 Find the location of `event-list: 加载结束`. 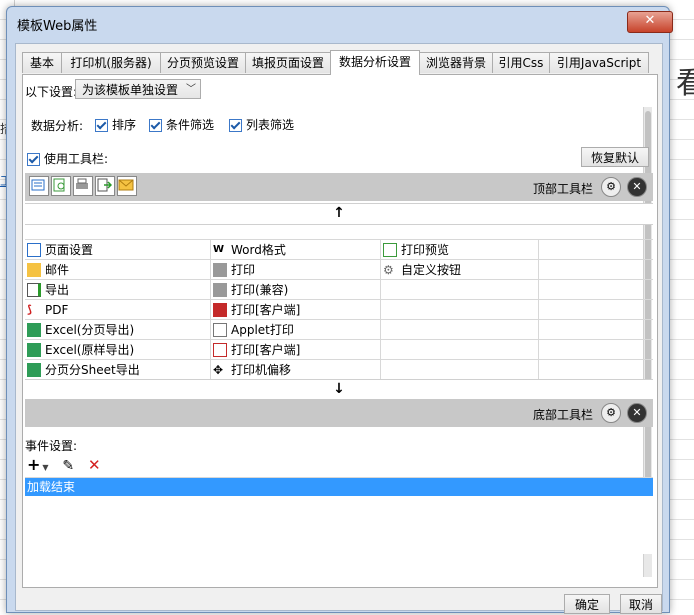

event-list: 加载结束 is located at coordinates (339, 515).